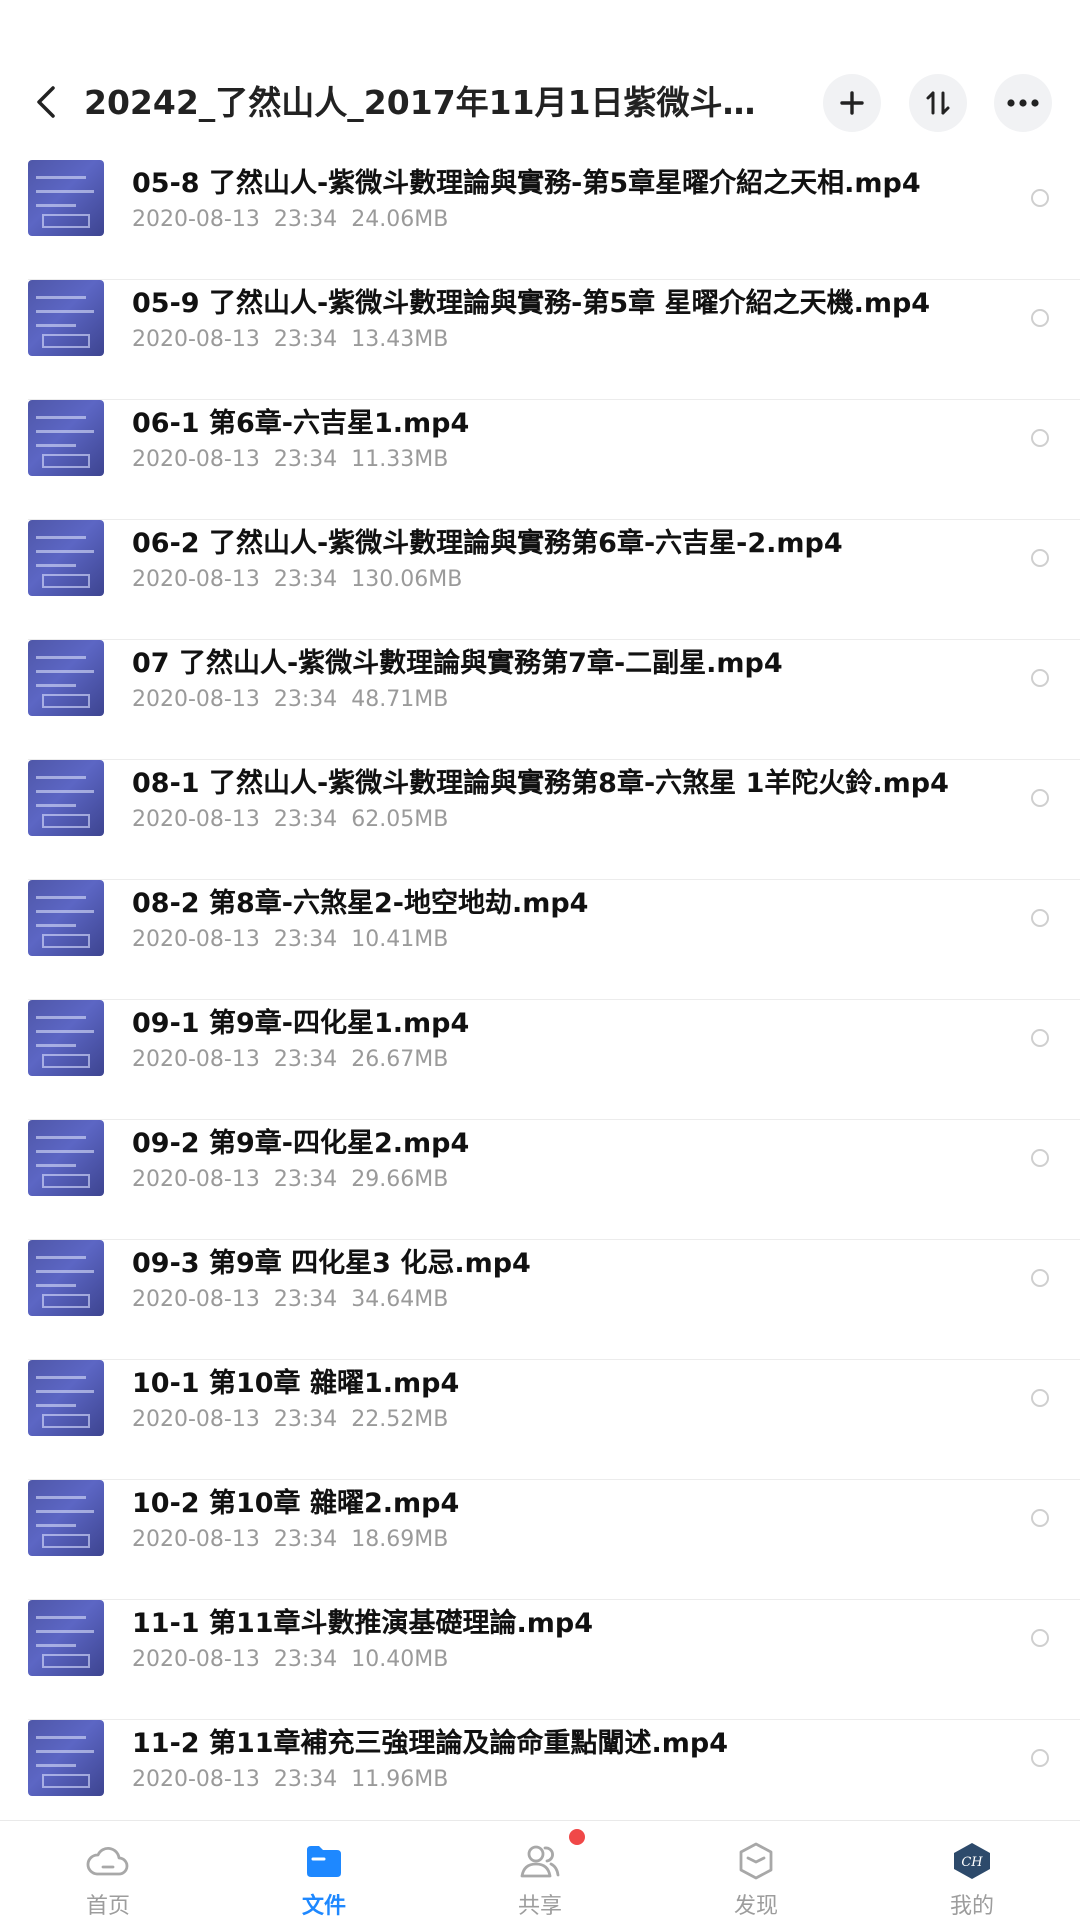  Describe the element at coordinates (290, 1540) in the screenshot. I see `file-meta: 2020-08-13 23:34 18.69MB` at that location.